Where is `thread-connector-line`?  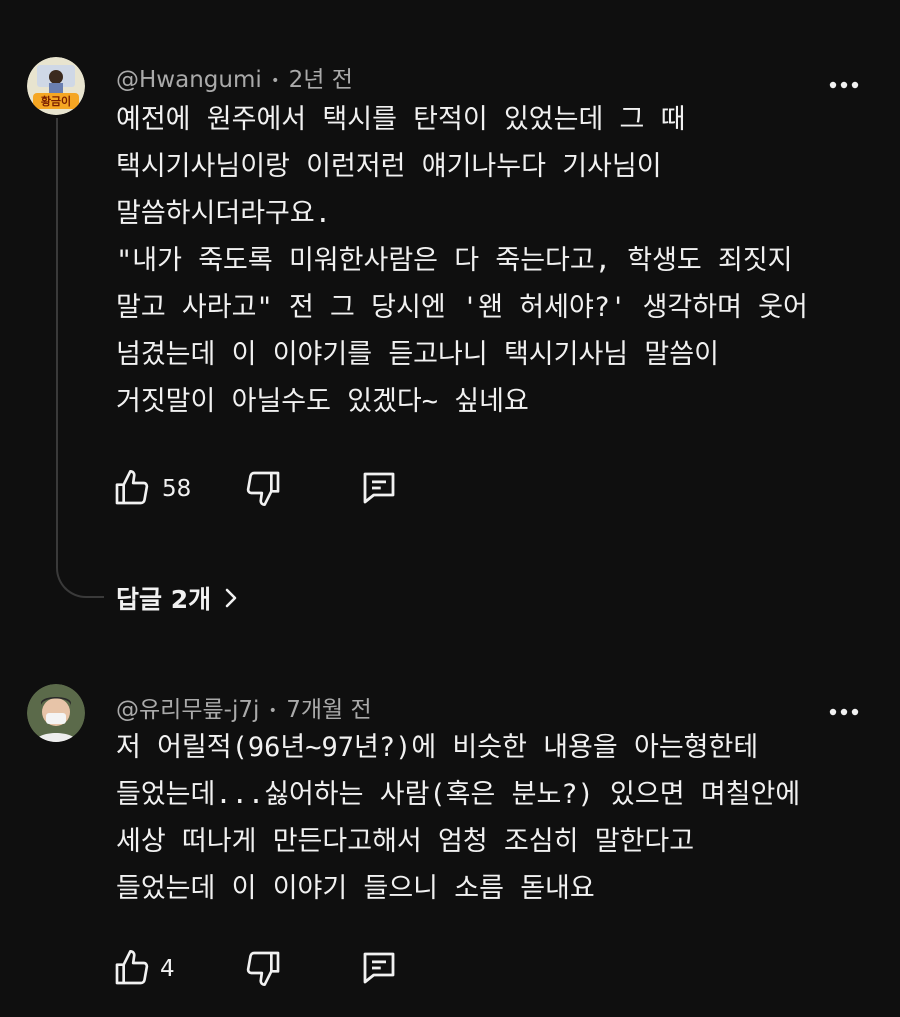
thread-connector-line is located at coordinates (80, 358).